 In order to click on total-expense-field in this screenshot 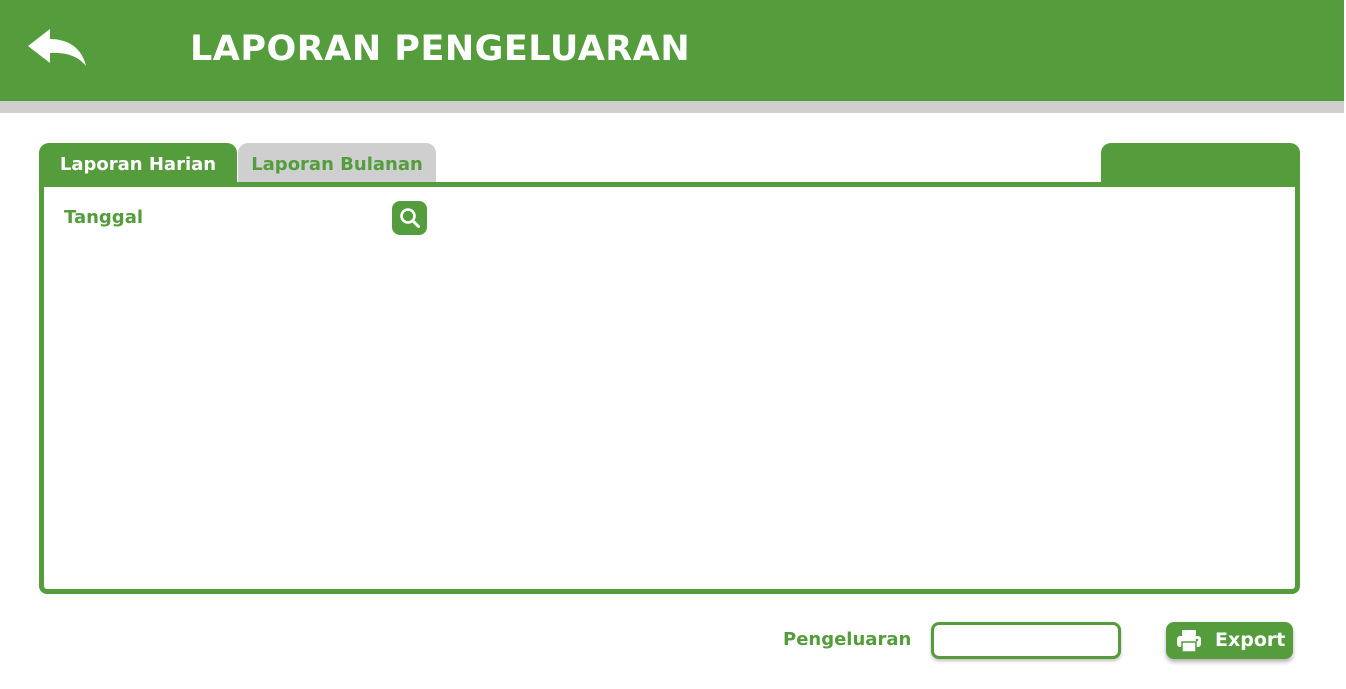, I will do `click(1026, 640)`.